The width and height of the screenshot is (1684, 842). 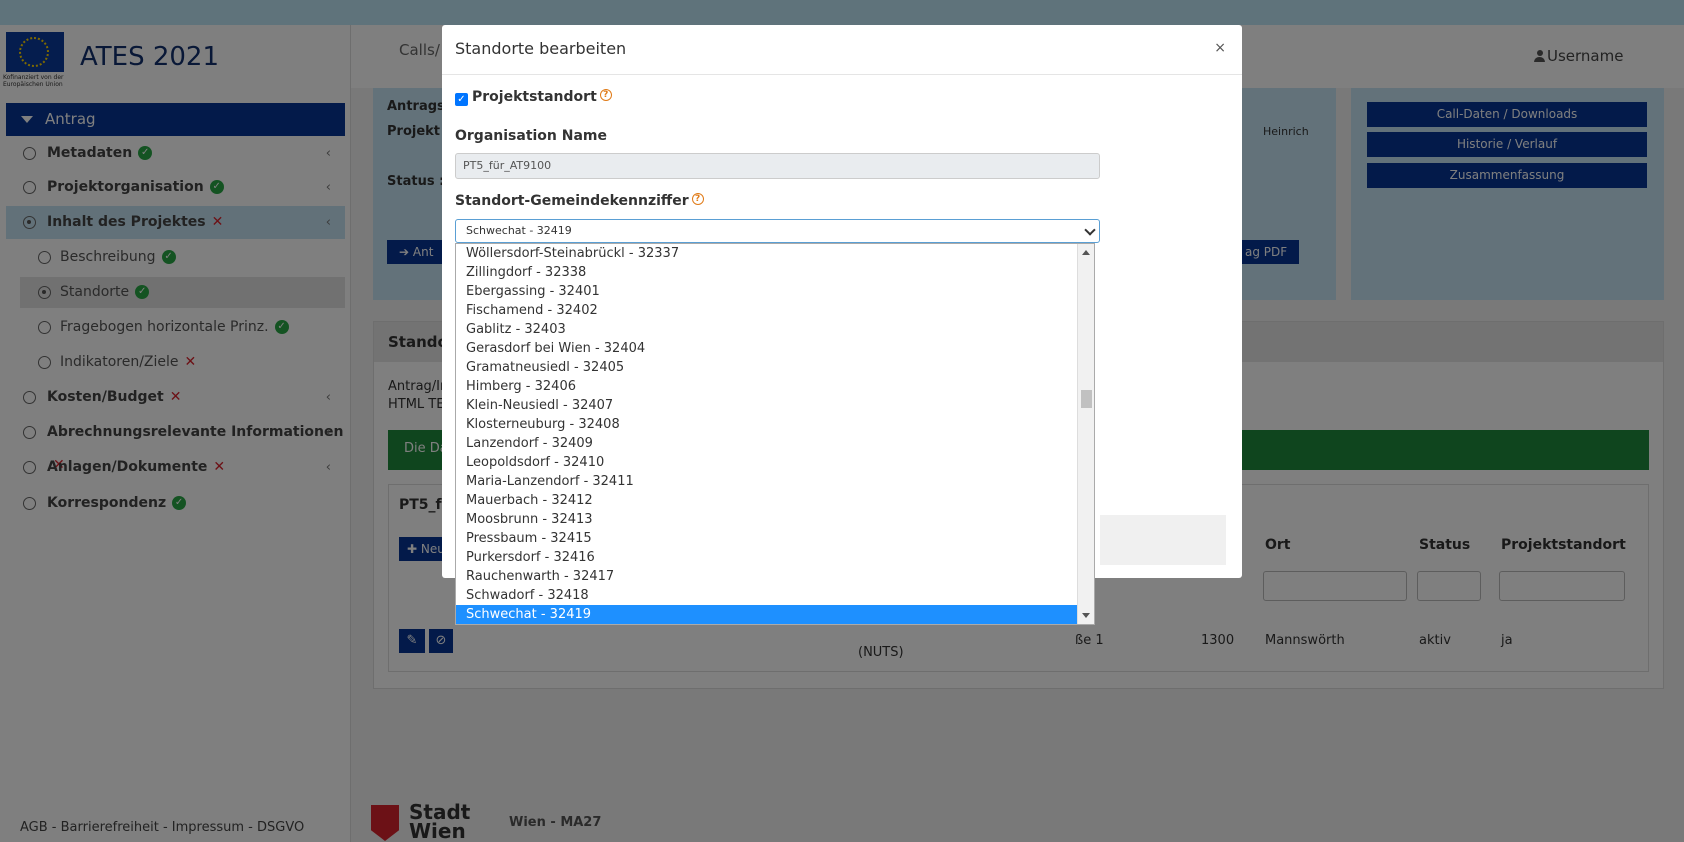 What do you see at coordinates (572, 201) in the screenshot?
I see `gkz-label-text: Standort-Gemeindekennziffer` at bounding box center [572, 201].